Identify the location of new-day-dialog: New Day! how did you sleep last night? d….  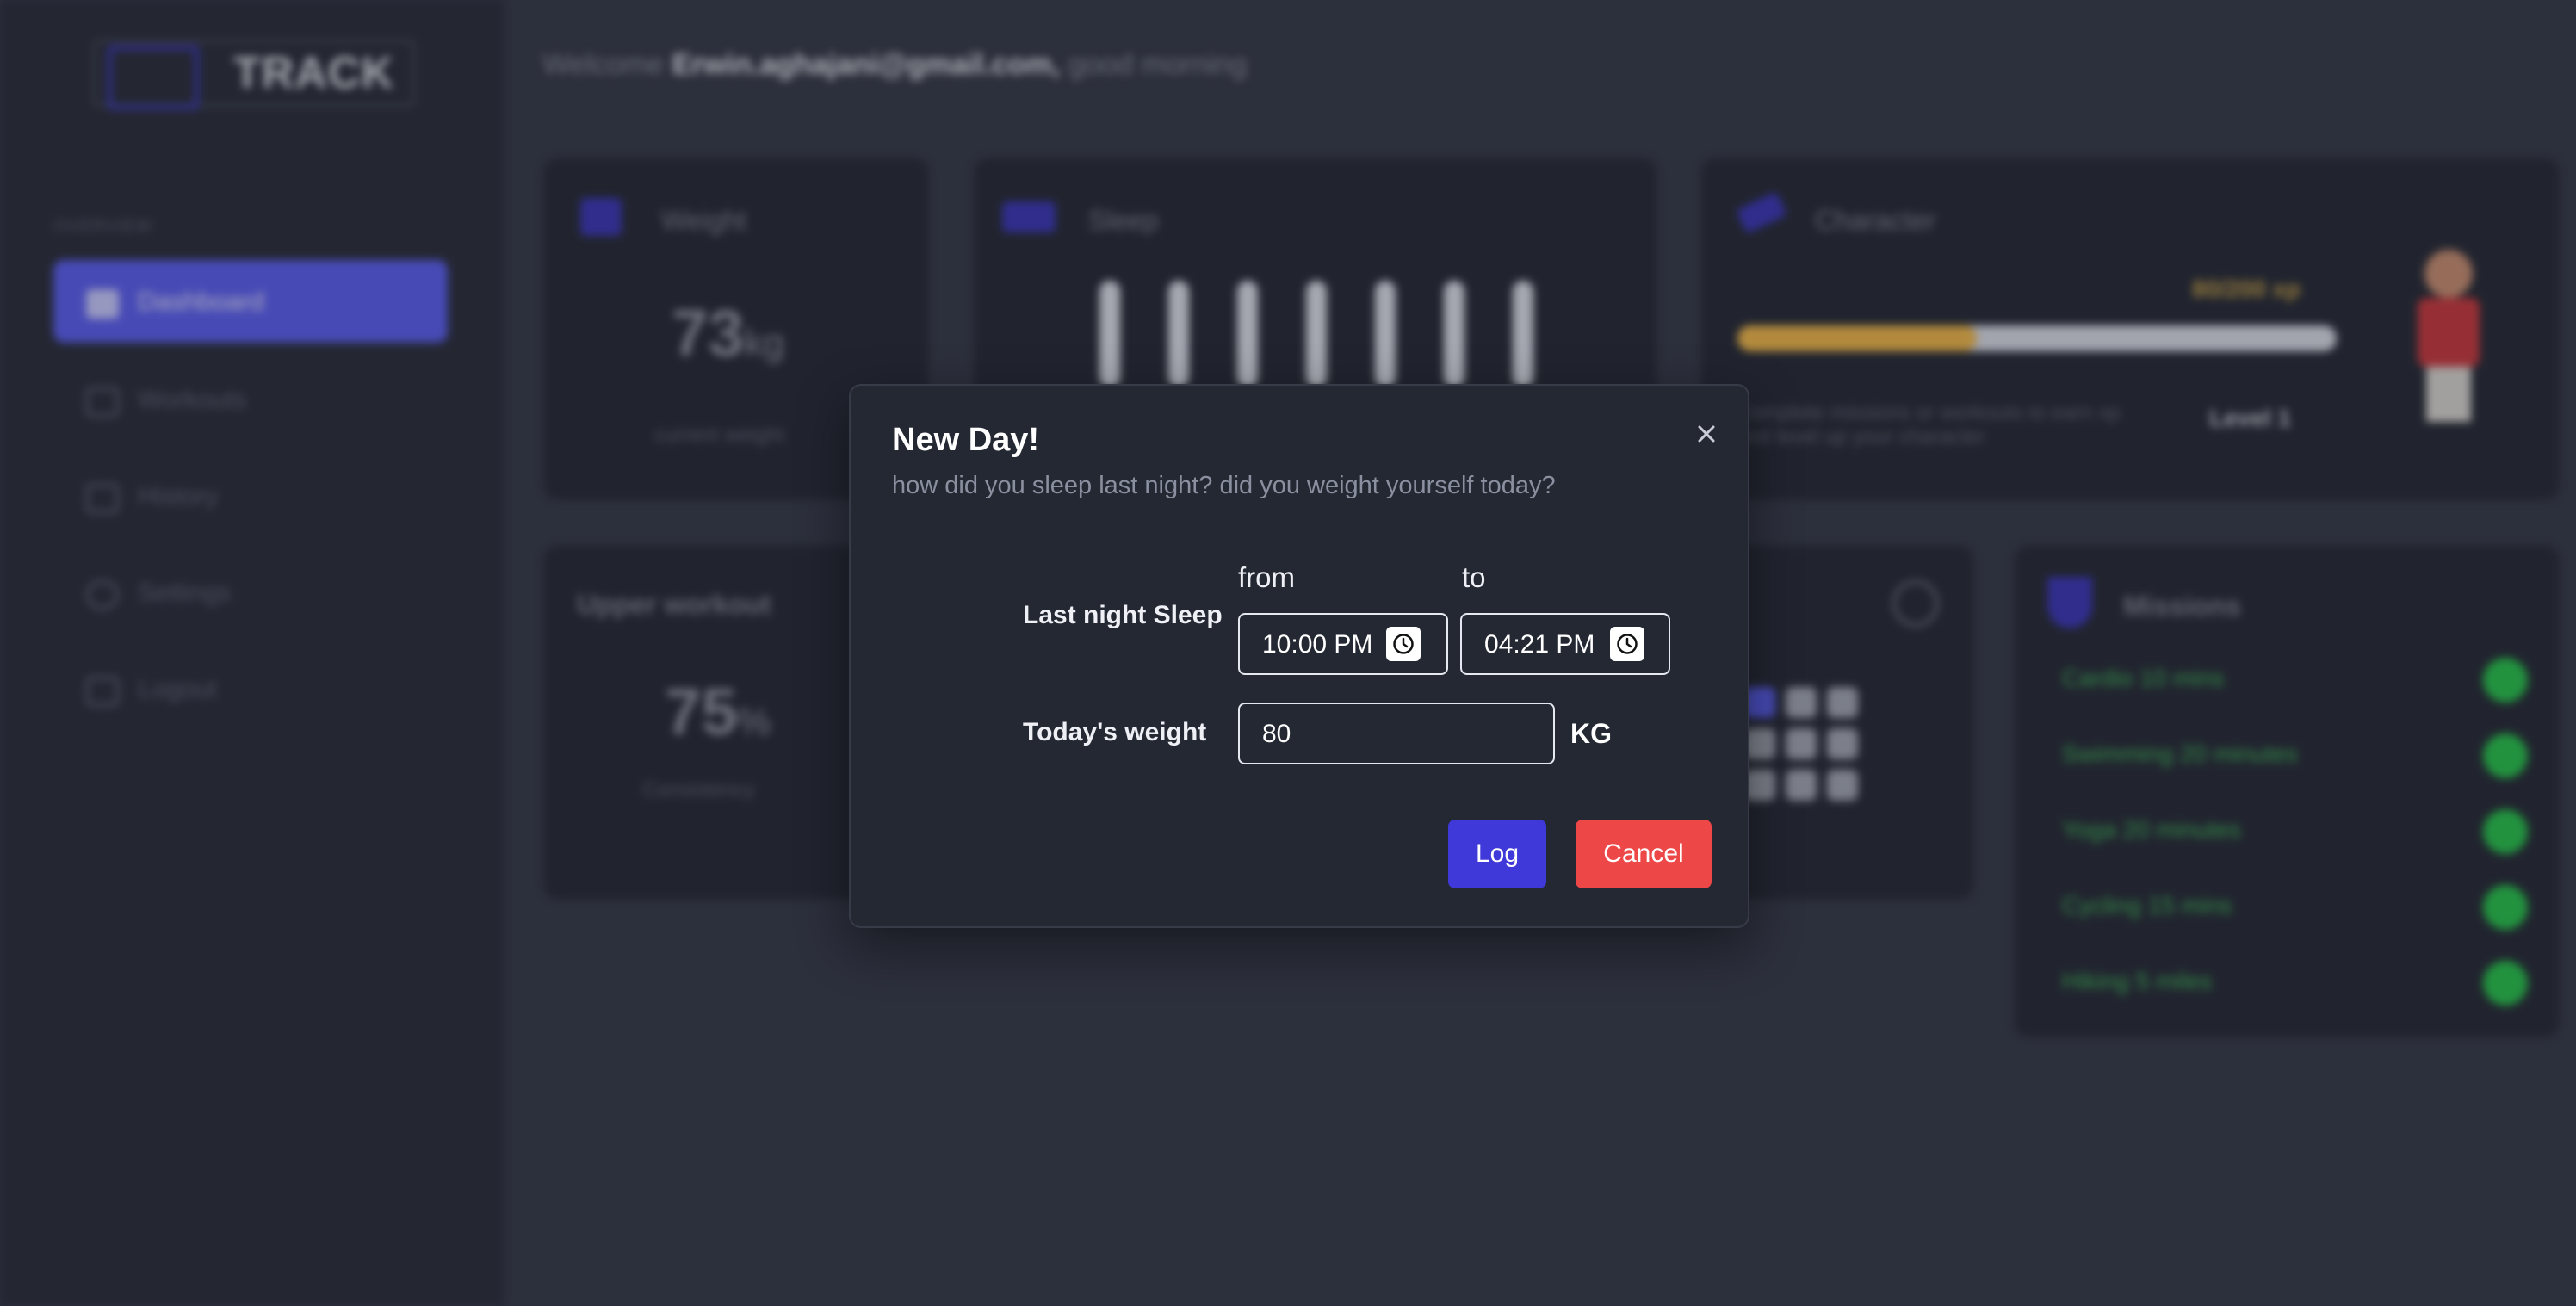
(1299, 656).